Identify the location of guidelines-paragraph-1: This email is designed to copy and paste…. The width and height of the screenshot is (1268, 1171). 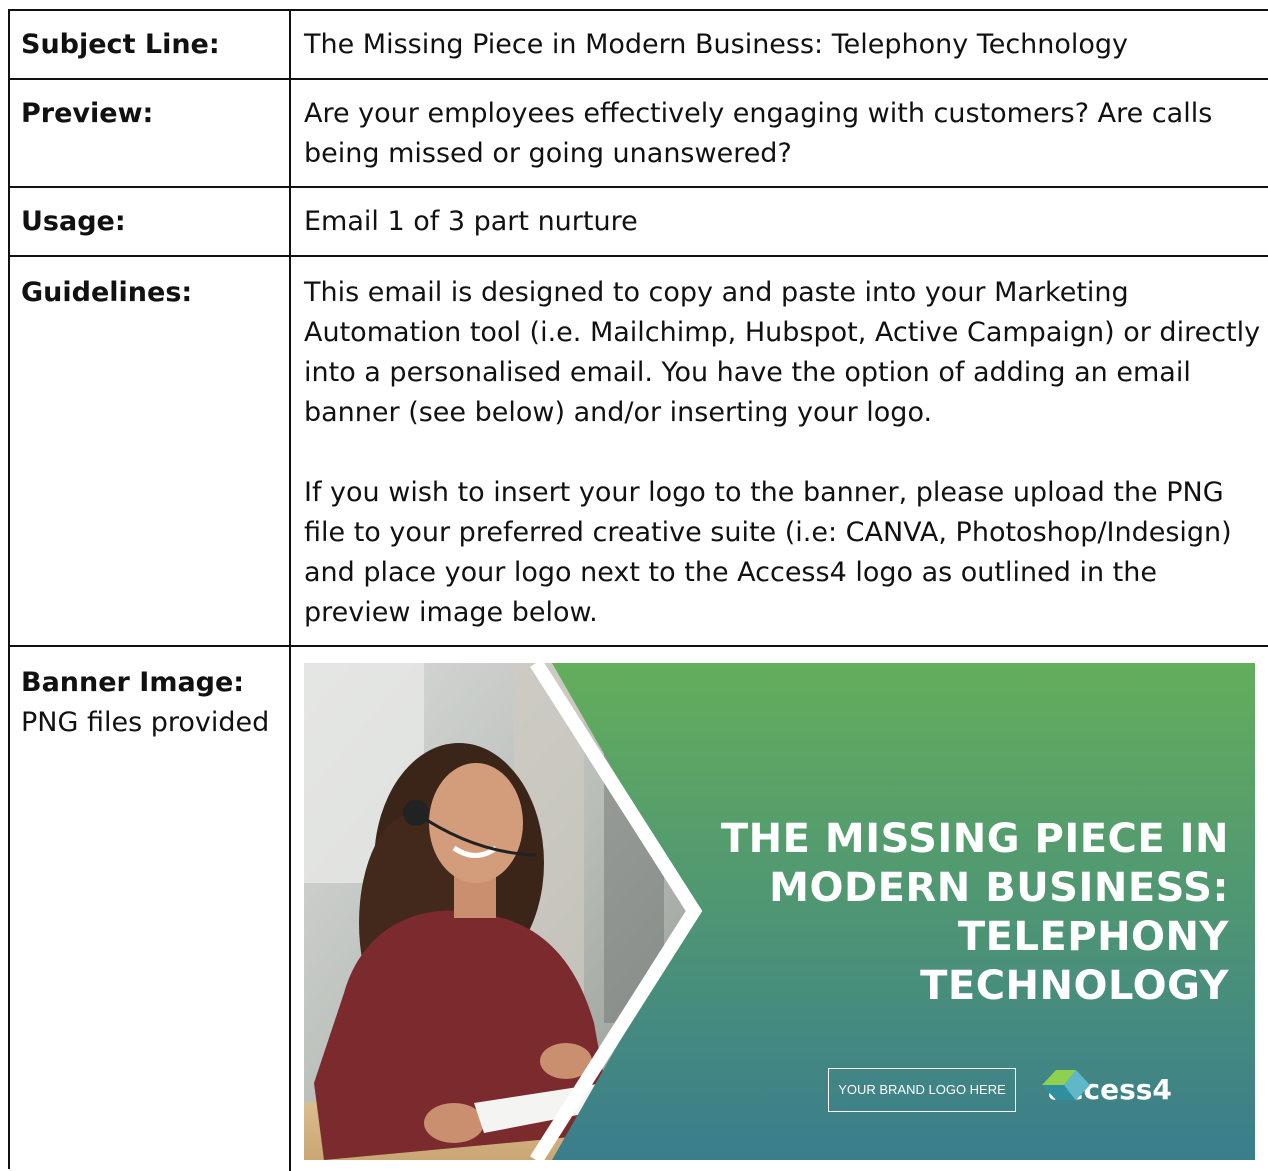
(782, 352).